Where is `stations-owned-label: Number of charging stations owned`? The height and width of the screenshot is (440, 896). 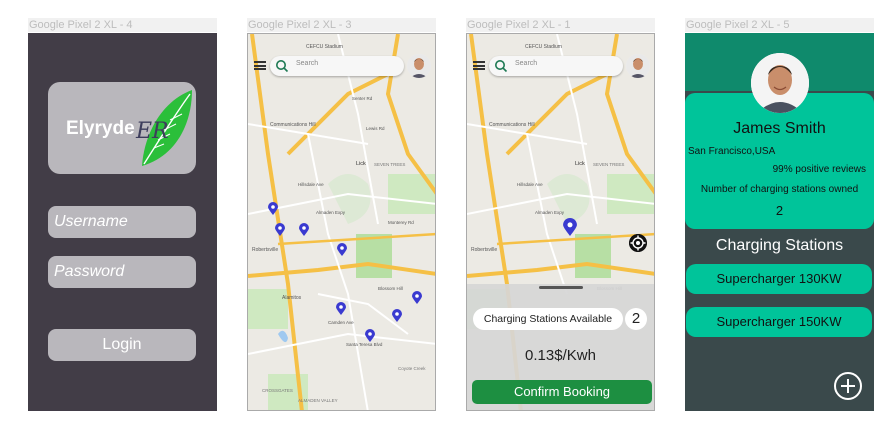 stations-owned-label: Number of charging stations owned is located at coordinates (779, 189).